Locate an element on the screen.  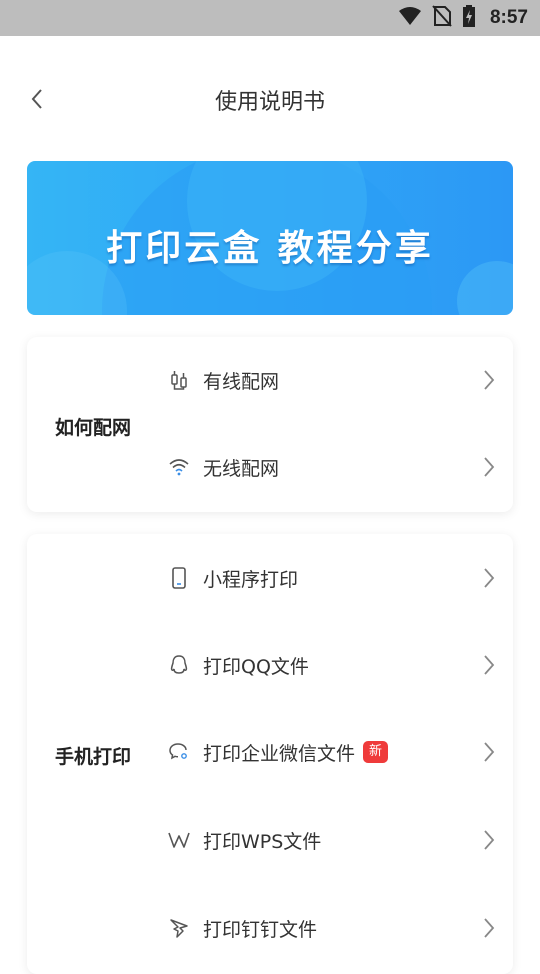
dingtalk-icon is located at coordinates (179, 928).